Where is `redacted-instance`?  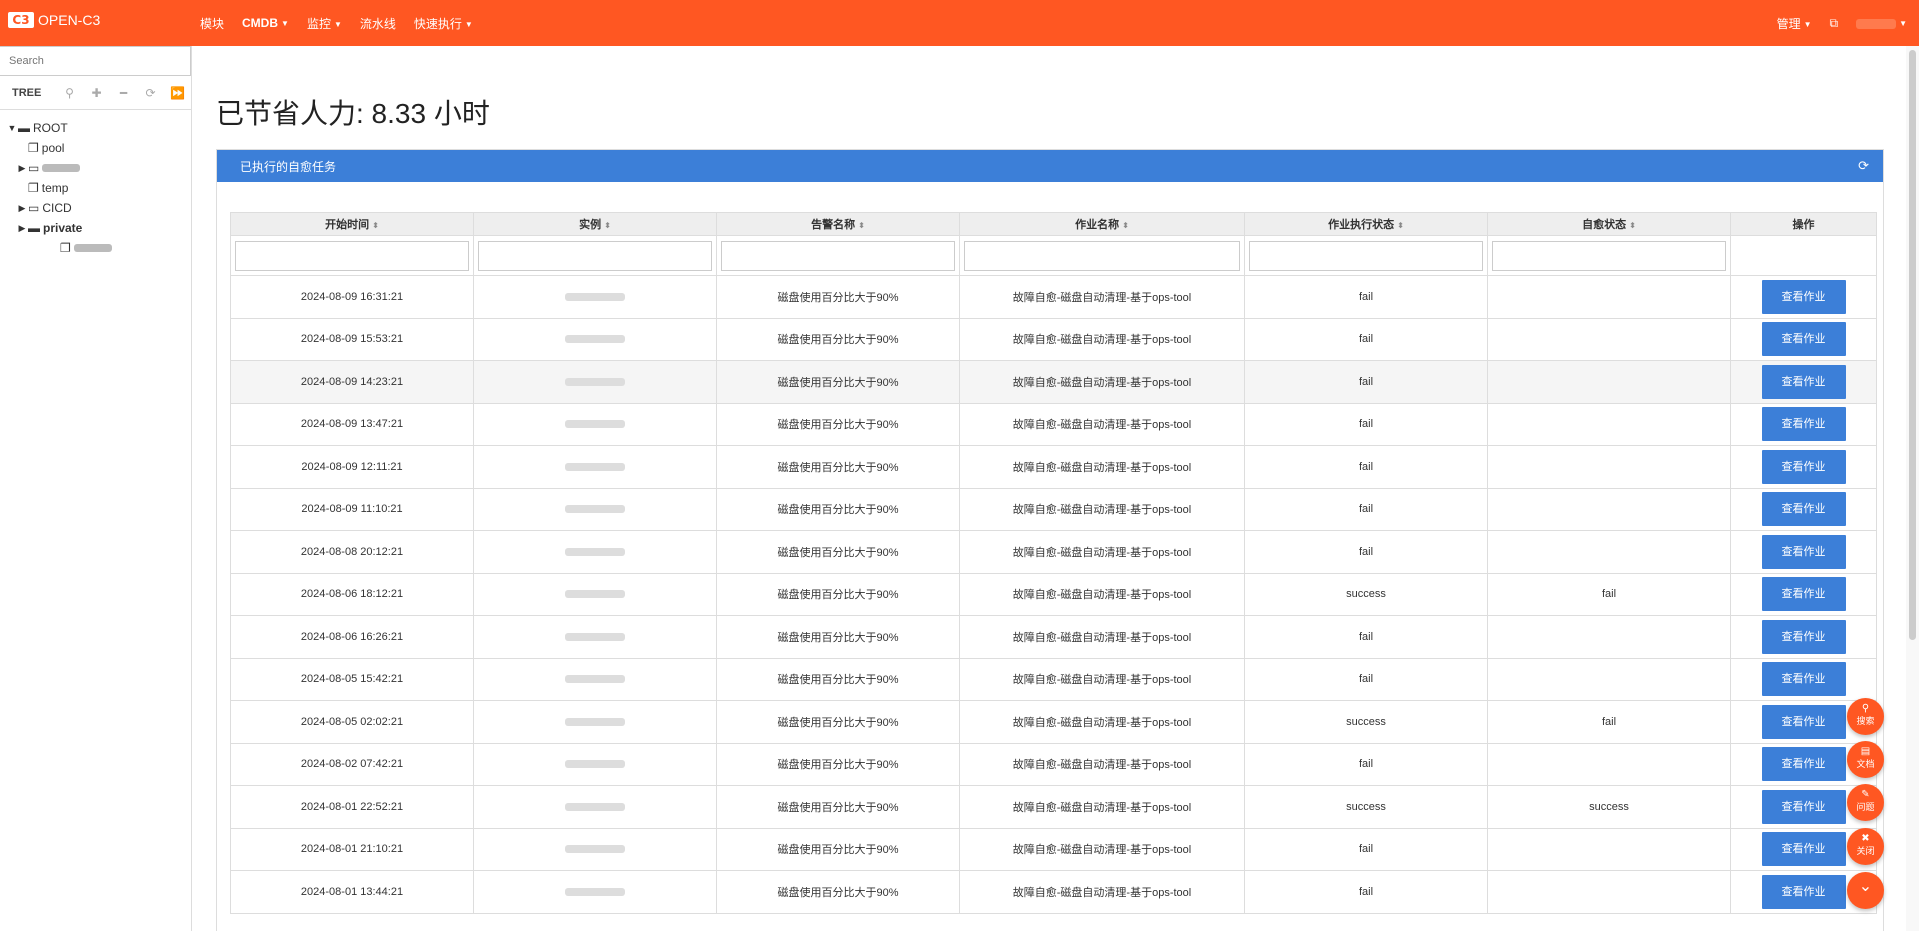 redacted-instance is located at coordinates (595, 891).